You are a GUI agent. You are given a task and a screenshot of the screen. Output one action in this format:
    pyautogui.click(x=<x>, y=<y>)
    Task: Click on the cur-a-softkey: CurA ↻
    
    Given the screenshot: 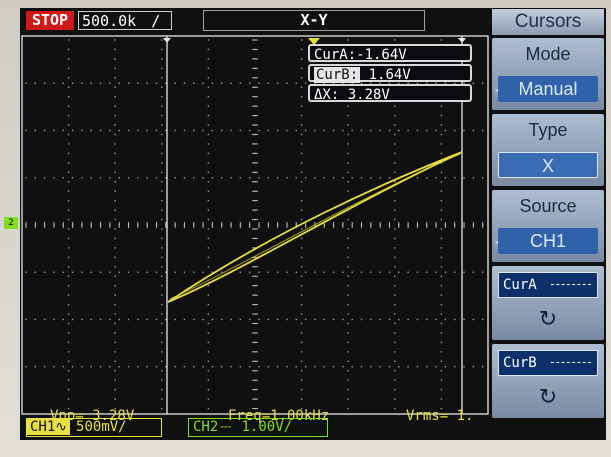 What is the action you would take?
    pyautogui.click(x=548, y=303)
    